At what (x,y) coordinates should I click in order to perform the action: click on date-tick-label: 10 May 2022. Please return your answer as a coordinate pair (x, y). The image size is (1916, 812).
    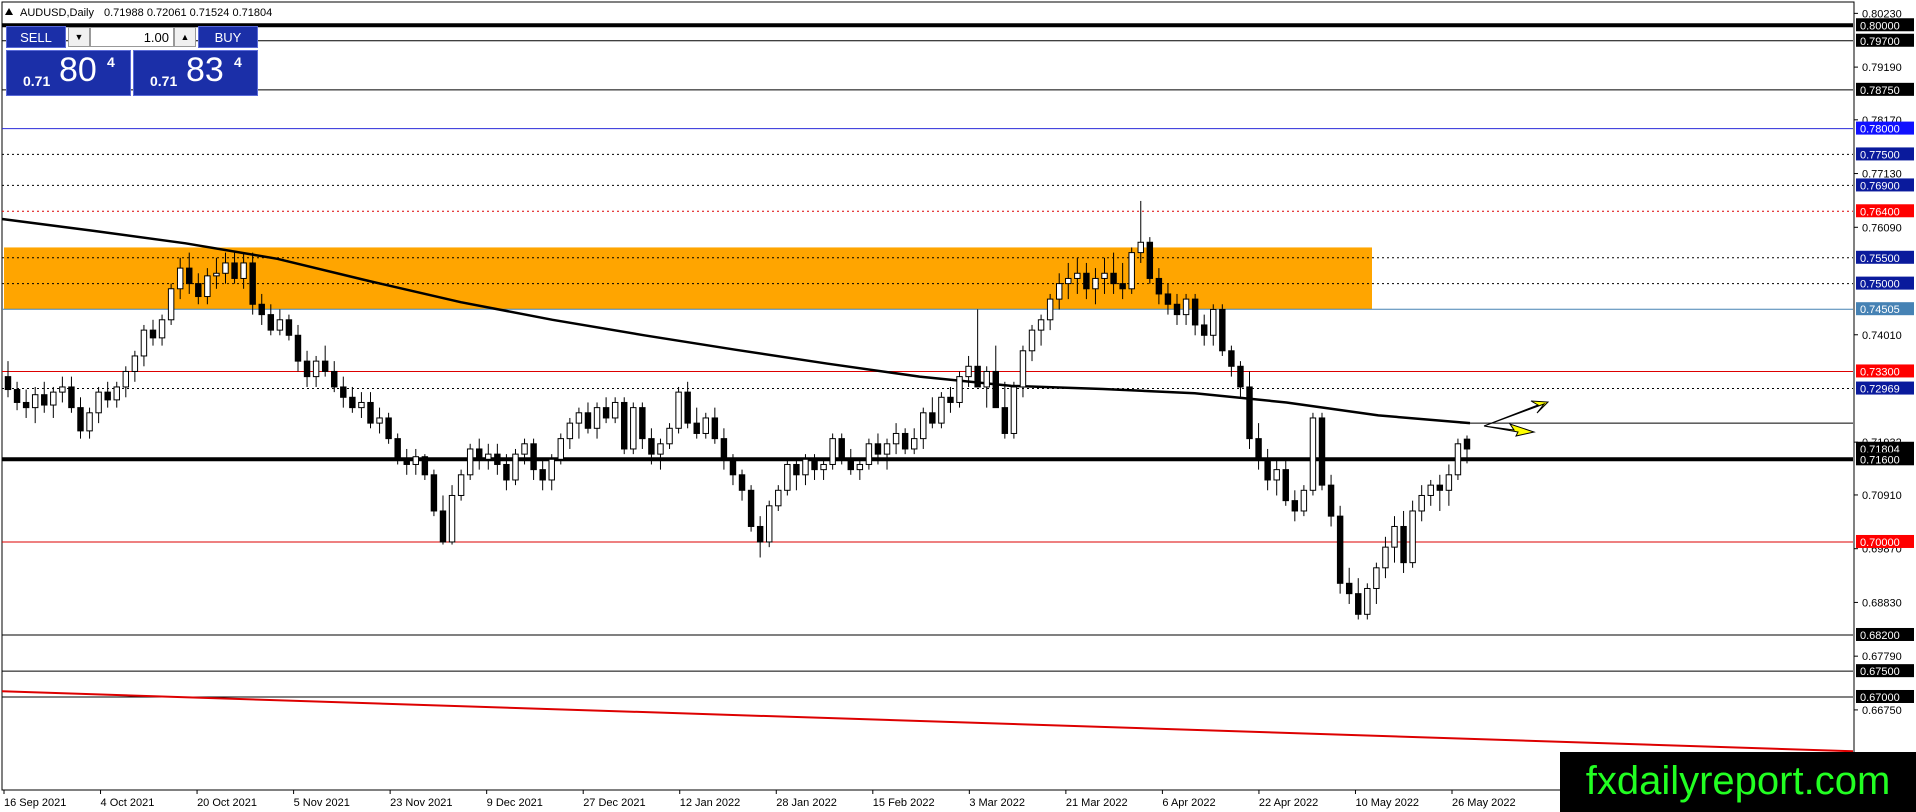
    Looking at the image, I should click on (1387, 803).